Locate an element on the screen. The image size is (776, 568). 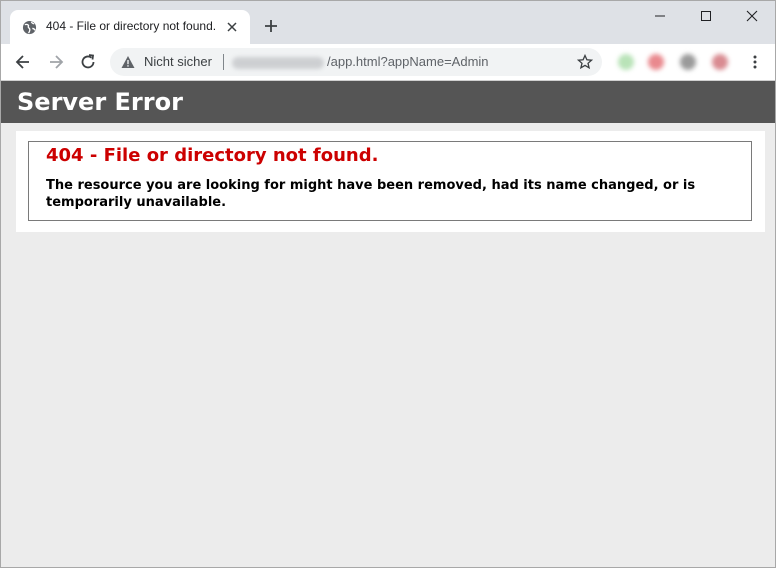
minimize-icon is located at coordinates (660, 16).